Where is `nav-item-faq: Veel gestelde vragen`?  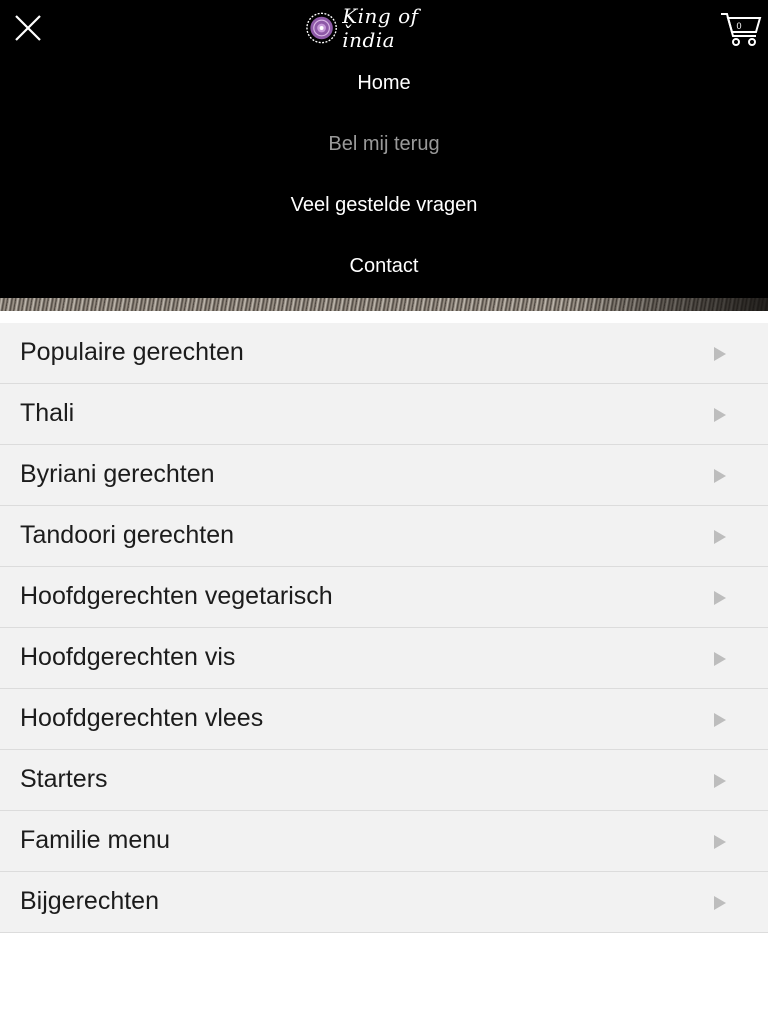
nav-item-faq: Veel gestelde vragen is located at coordinates (384, 205).